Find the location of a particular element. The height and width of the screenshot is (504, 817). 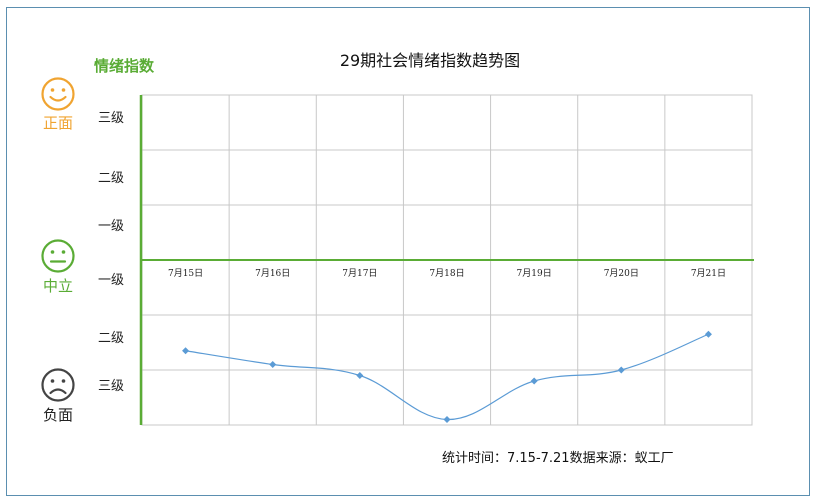

x-tick-label: 7月16日 is located at coordinates (272, 273).